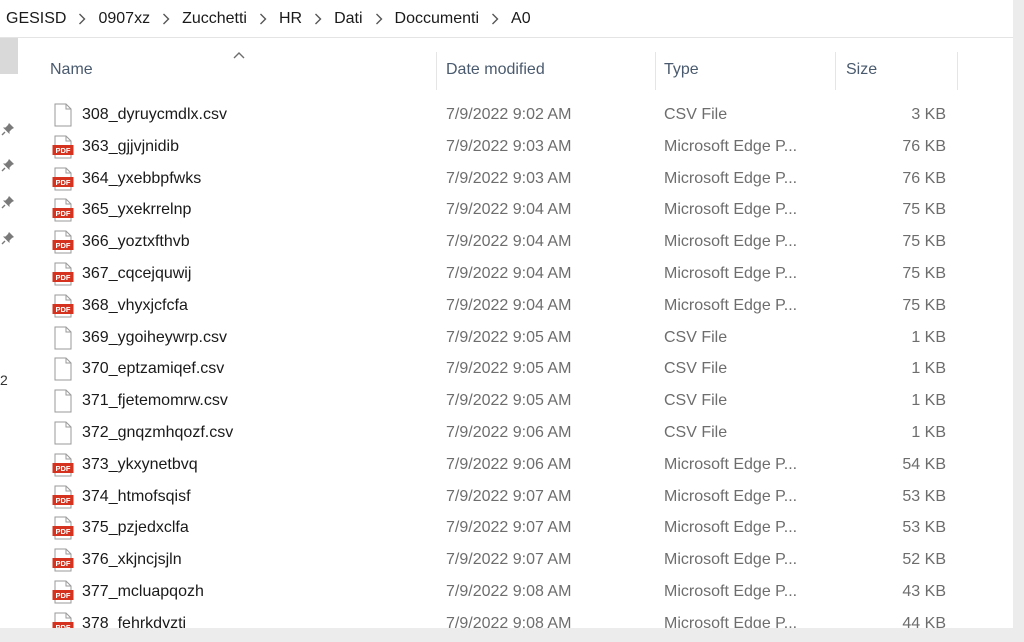  Describe the element at coordinates (154, 338) in the screenshot. I see `file-name: 369_ygoiheywrp.csv` at that location.